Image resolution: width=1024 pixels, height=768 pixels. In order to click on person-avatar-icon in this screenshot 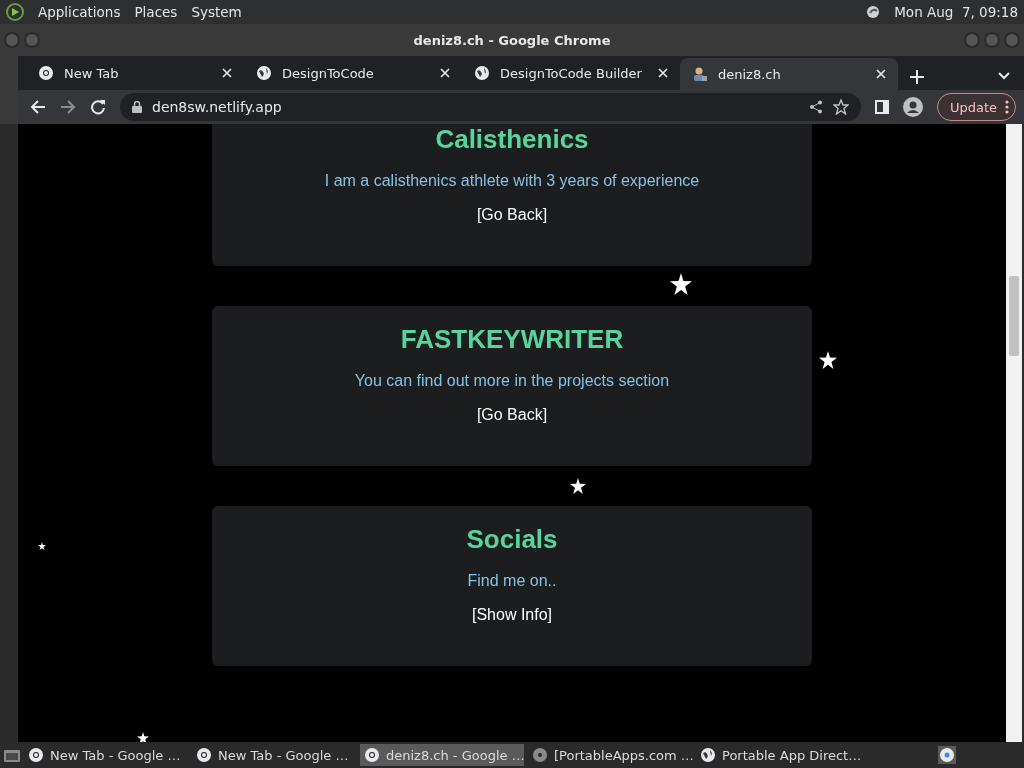, I will do `click(700, 74)`.